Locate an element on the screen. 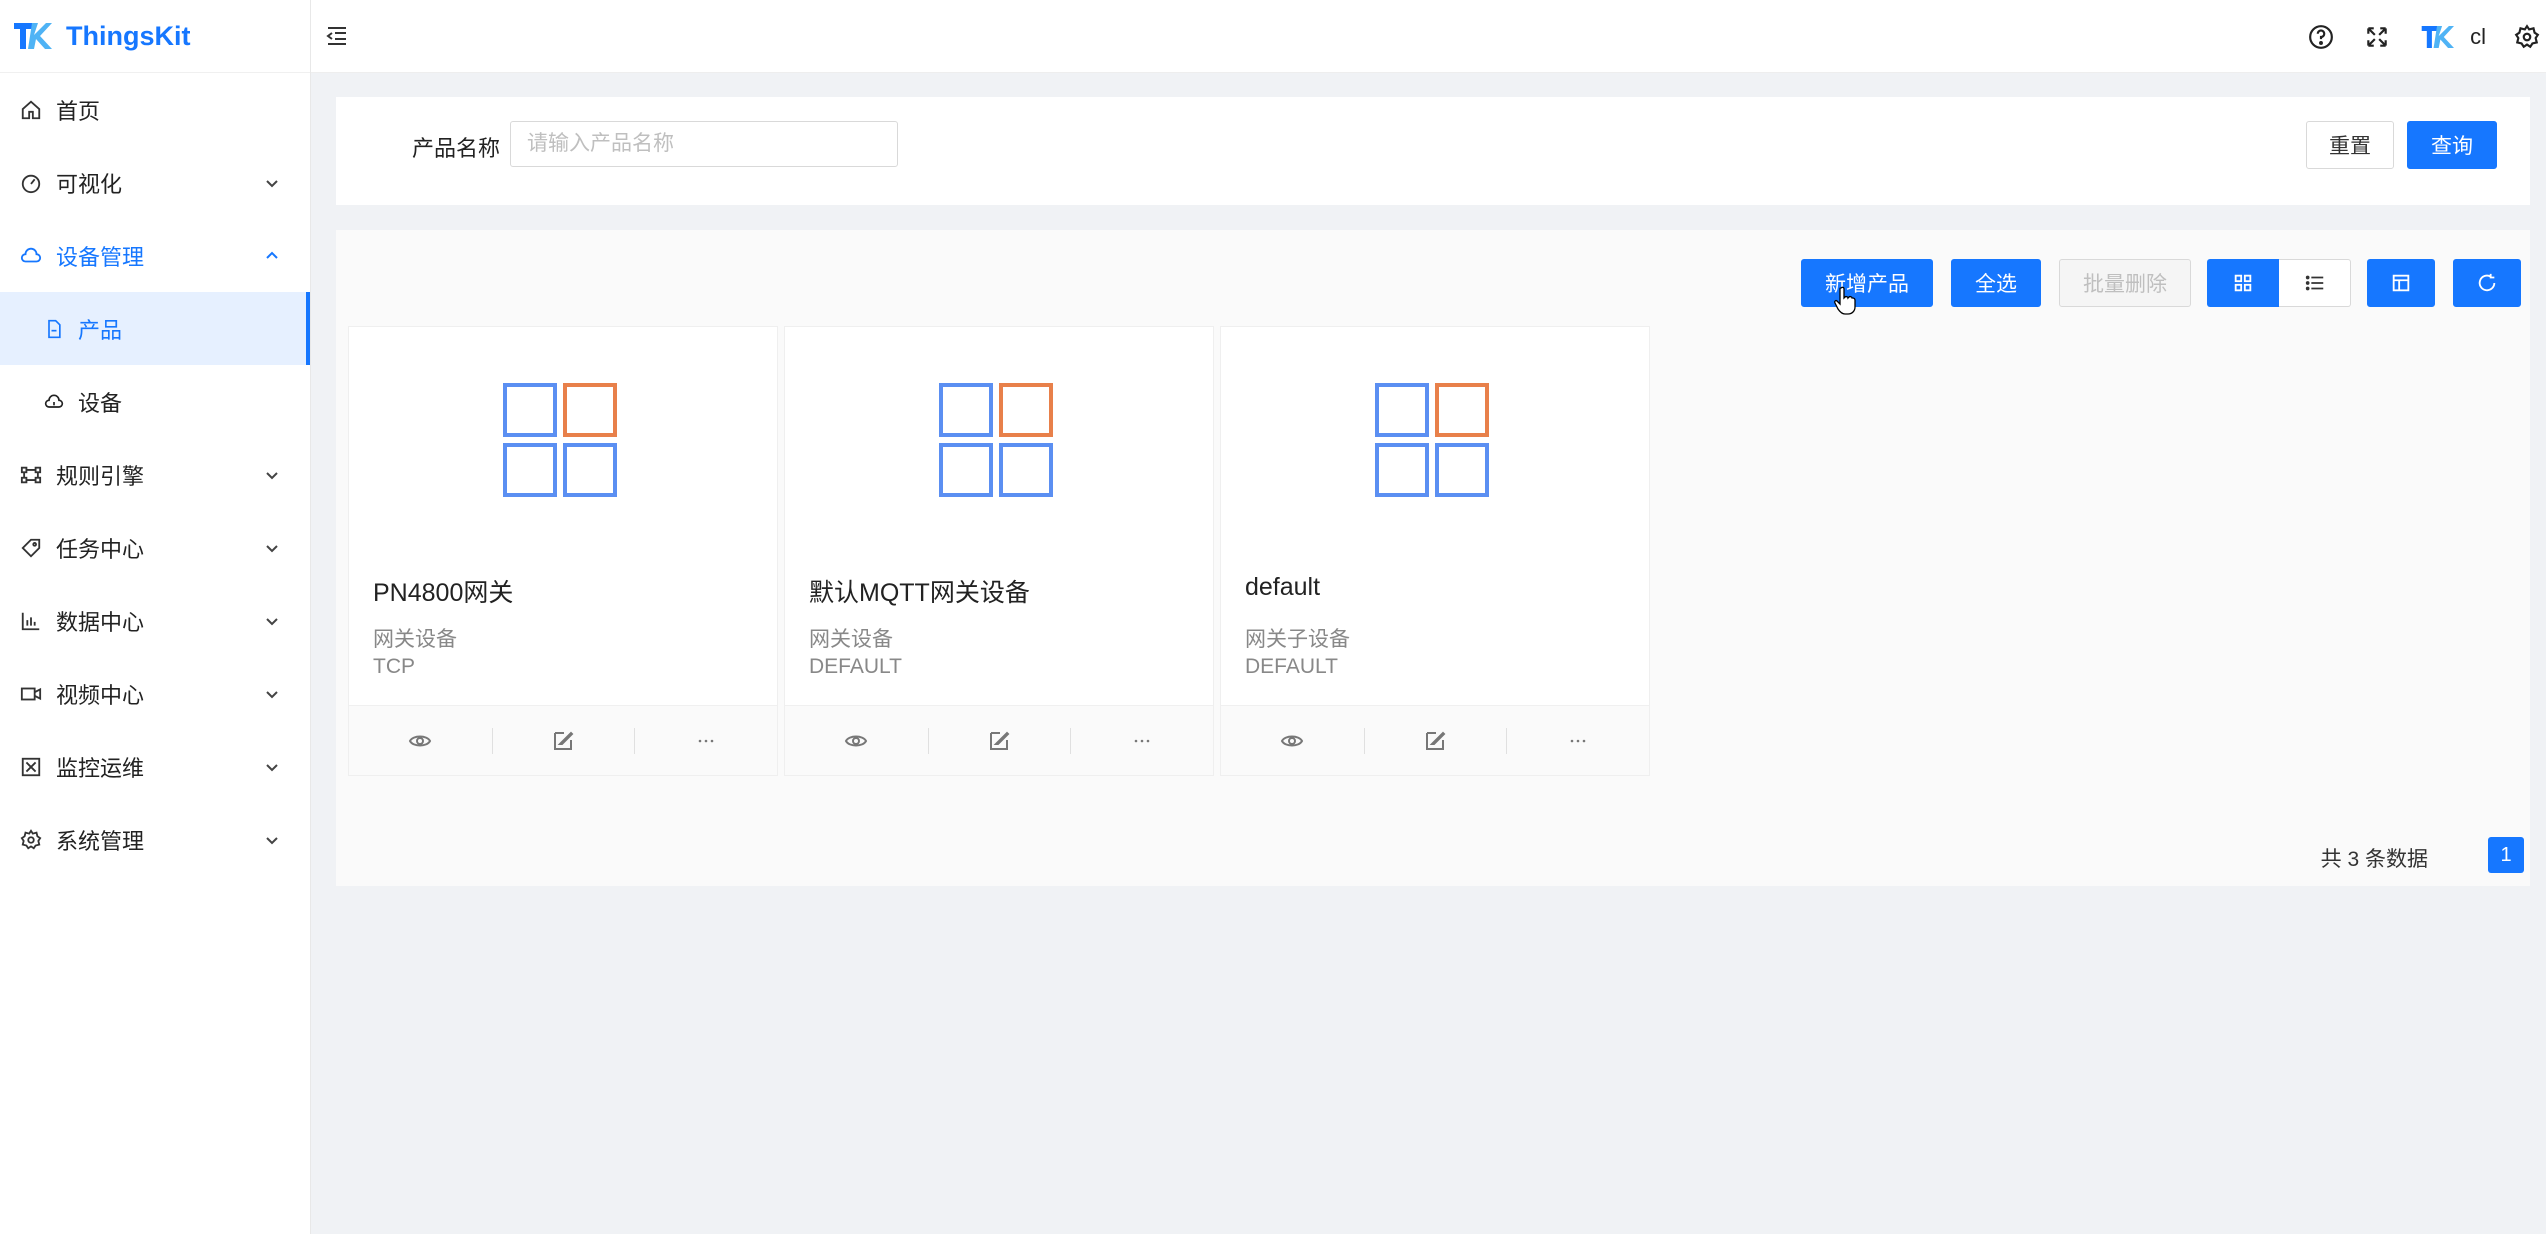  query-button: 查询 is located at coordinates (2452, 145).